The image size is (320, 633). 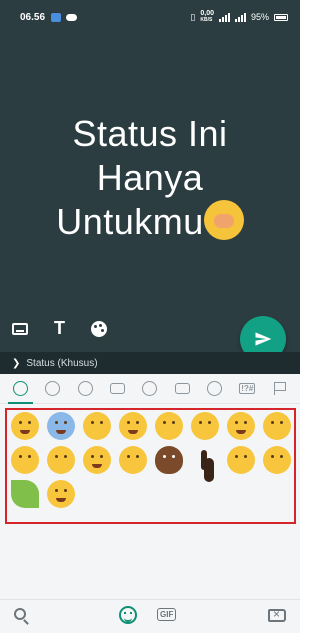 I want to click on status-text-line: Status Ini, so click(x=150, y=133).